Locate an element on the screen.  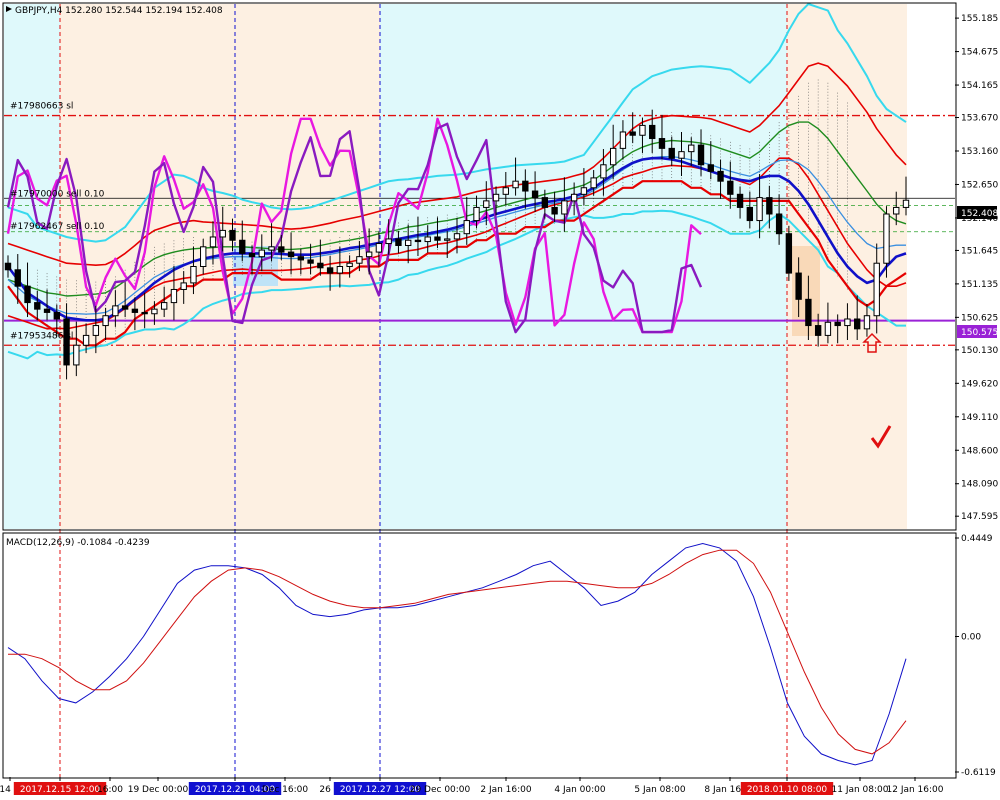
time-tick-label: 4 Jan 00:00 is located at coordinates (580, 790).